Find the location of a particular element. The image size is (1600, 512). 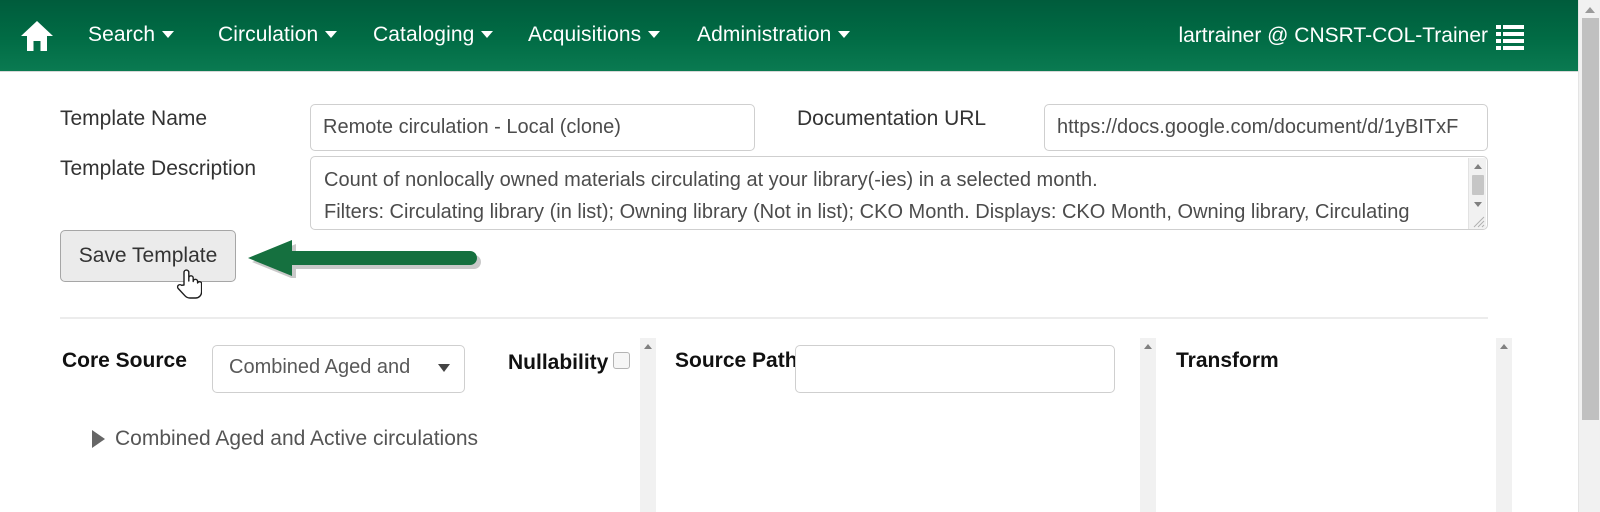

user-account-label: lartrainer @ CNSRT-COL-Trainer is located at coordinates (1333, 36).